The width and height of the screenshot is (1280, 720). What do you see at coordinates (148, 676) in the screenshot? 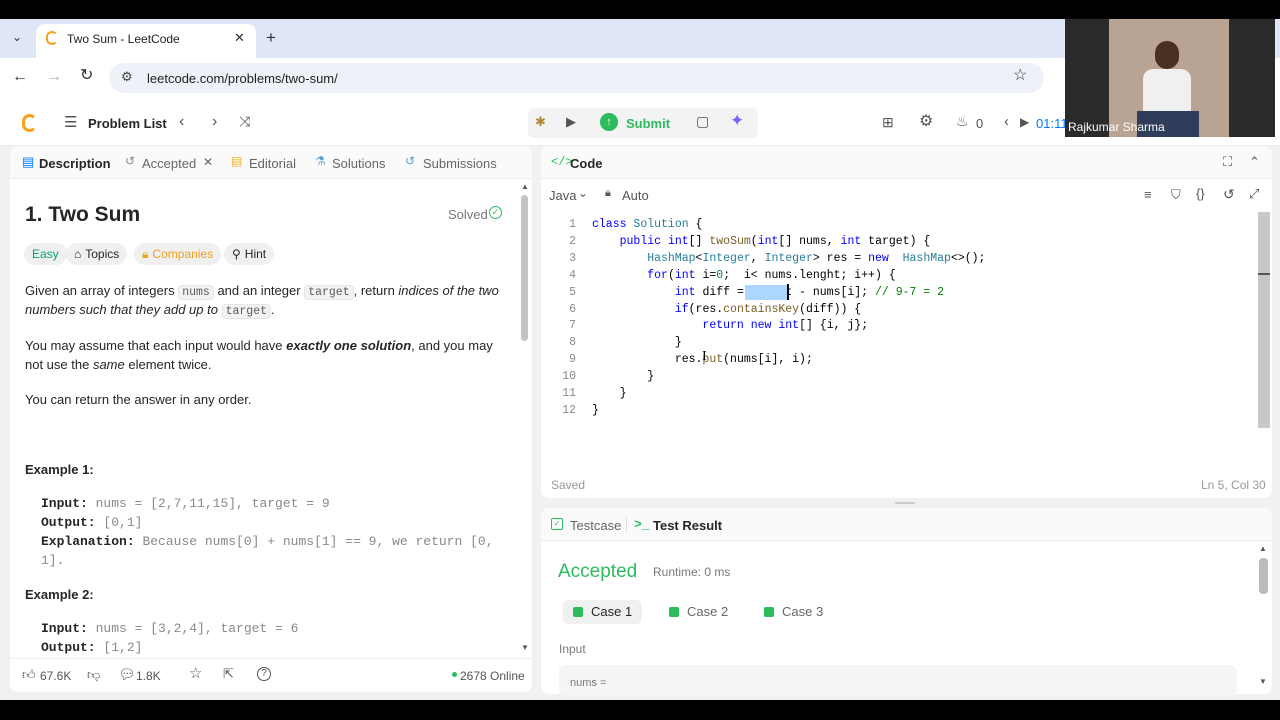
I see `comments-count: 1.8K` at bounding box center [148, 676].